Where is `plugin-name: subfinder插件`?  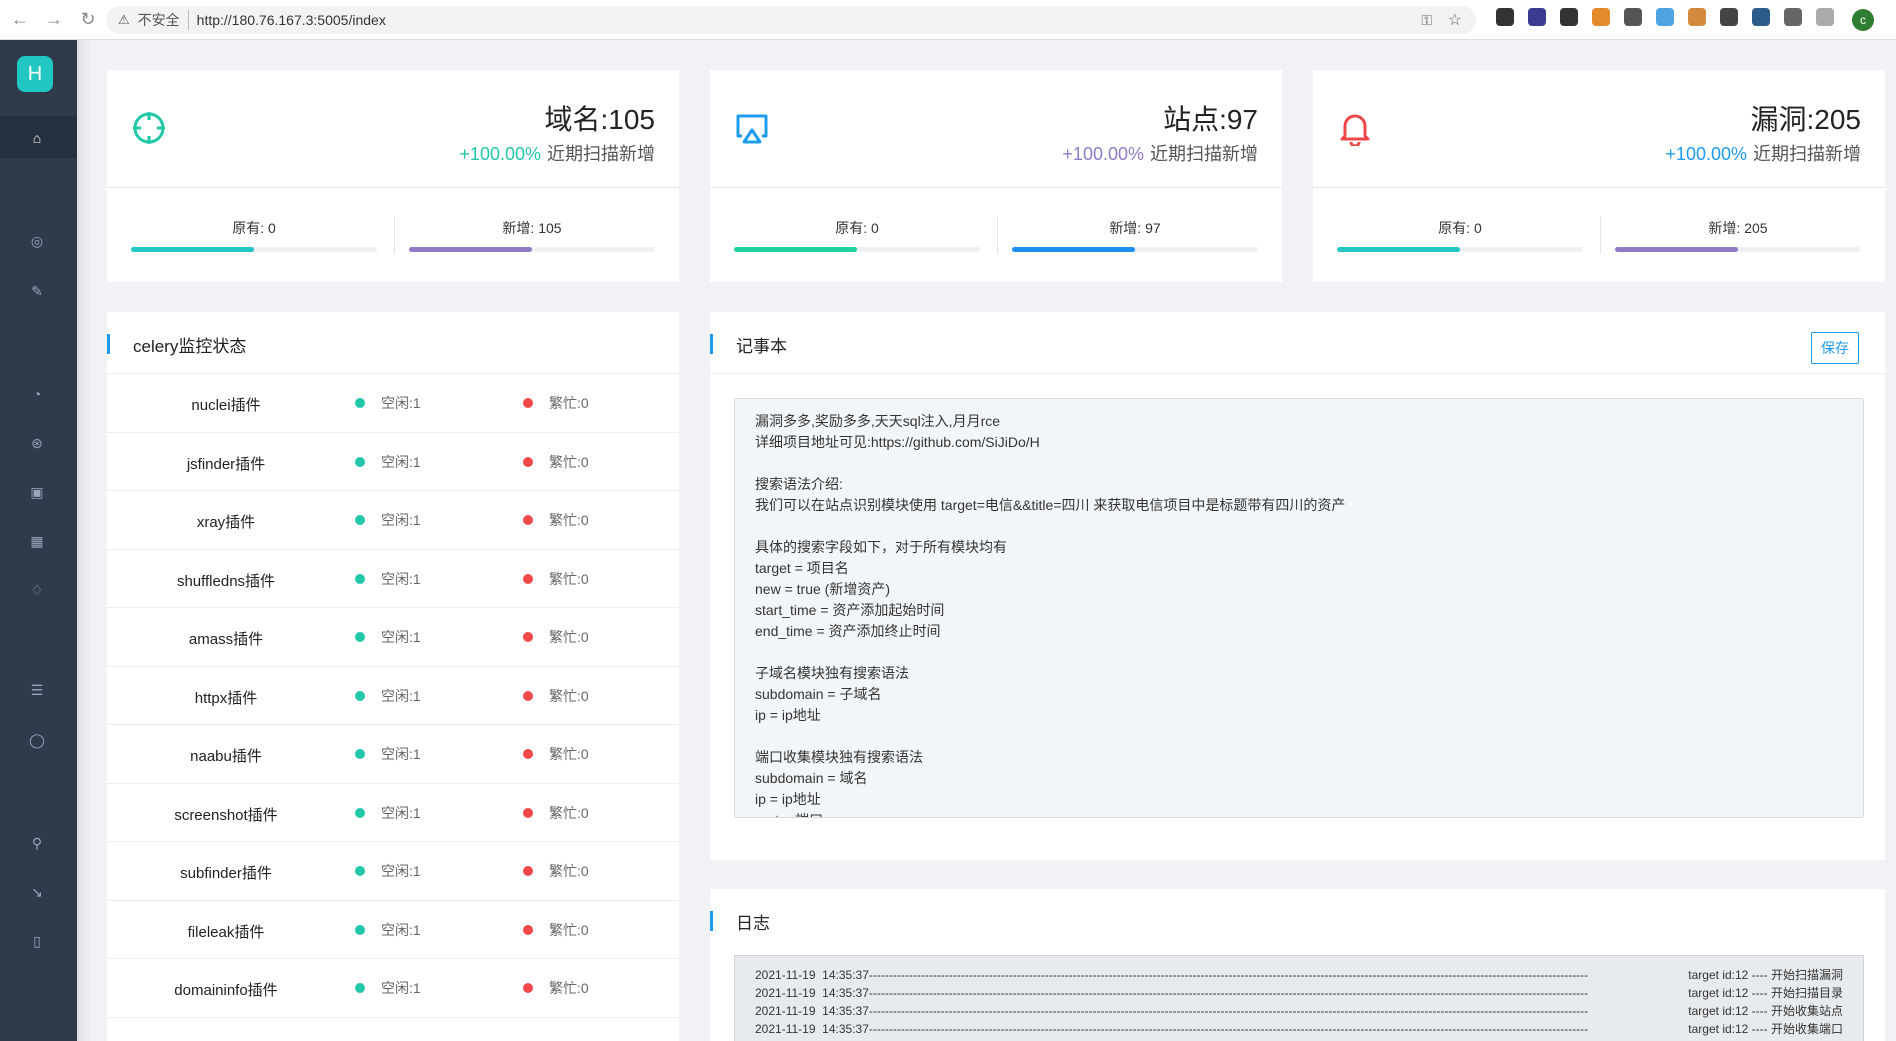
plugin-name: subfinder插件 is located at coordinates (226, 873).